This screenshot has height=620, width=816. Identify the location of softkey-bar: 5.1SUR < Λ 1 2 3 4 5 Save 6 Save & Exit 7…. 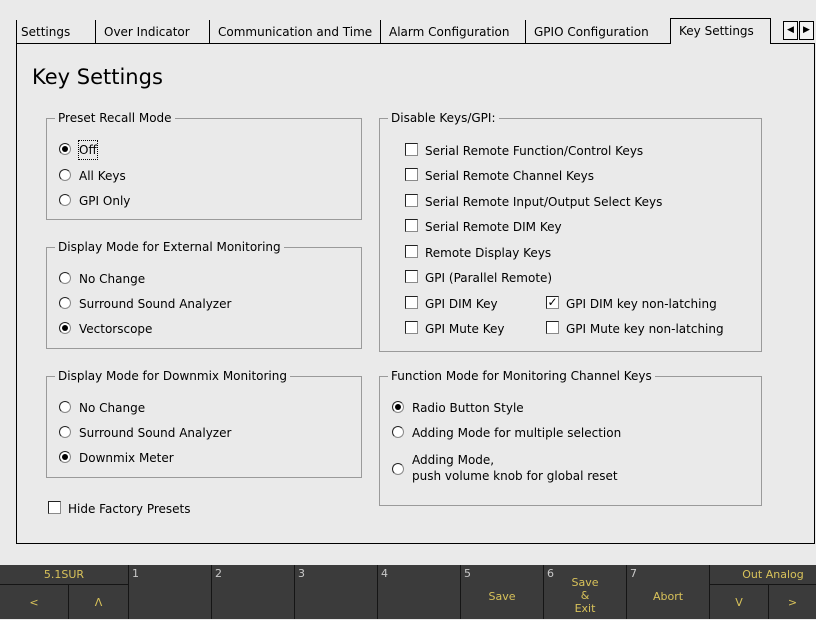
(408, 592).